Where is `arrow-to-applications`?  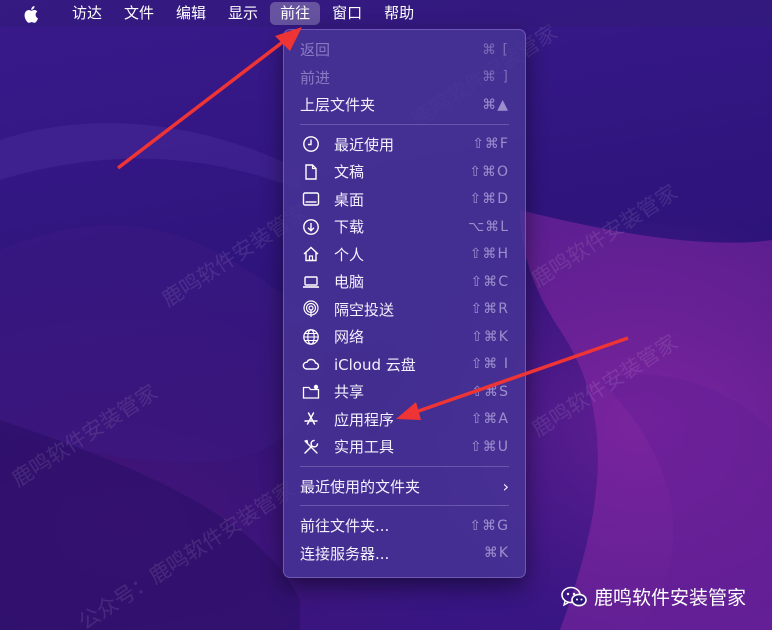 arrow-to-applications is located at coordinates (512, 378).